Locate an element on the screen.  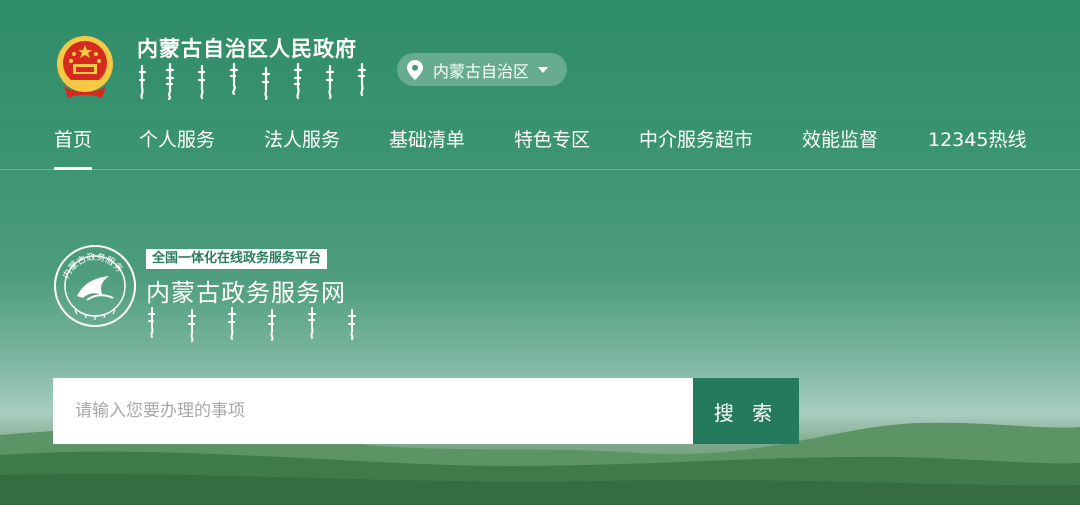
nav-item-special-zone: 特色专区 is located at coordinates (552, 138).